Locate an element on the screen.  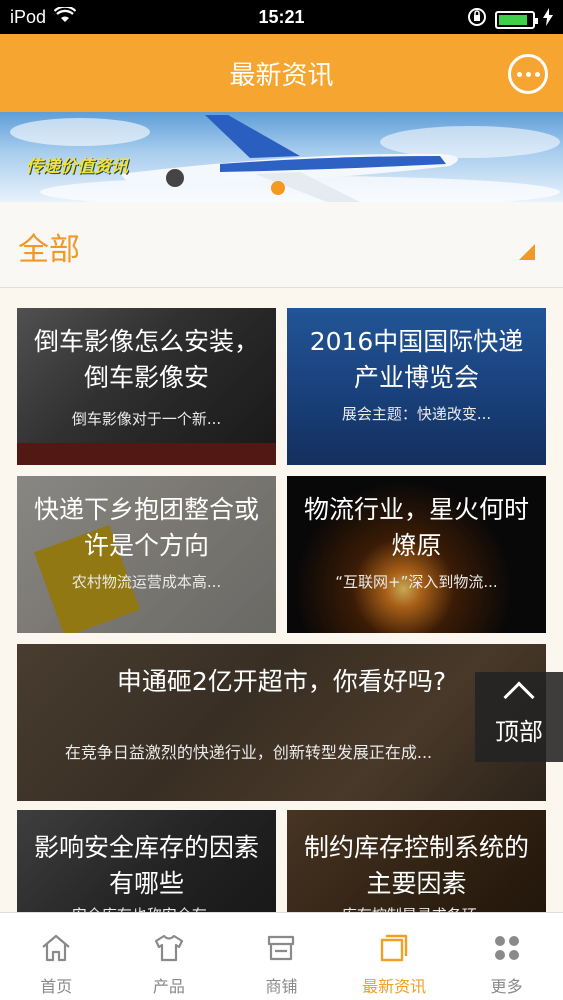
banner: 传递价值资讯 is located at coordinates (281, 157).